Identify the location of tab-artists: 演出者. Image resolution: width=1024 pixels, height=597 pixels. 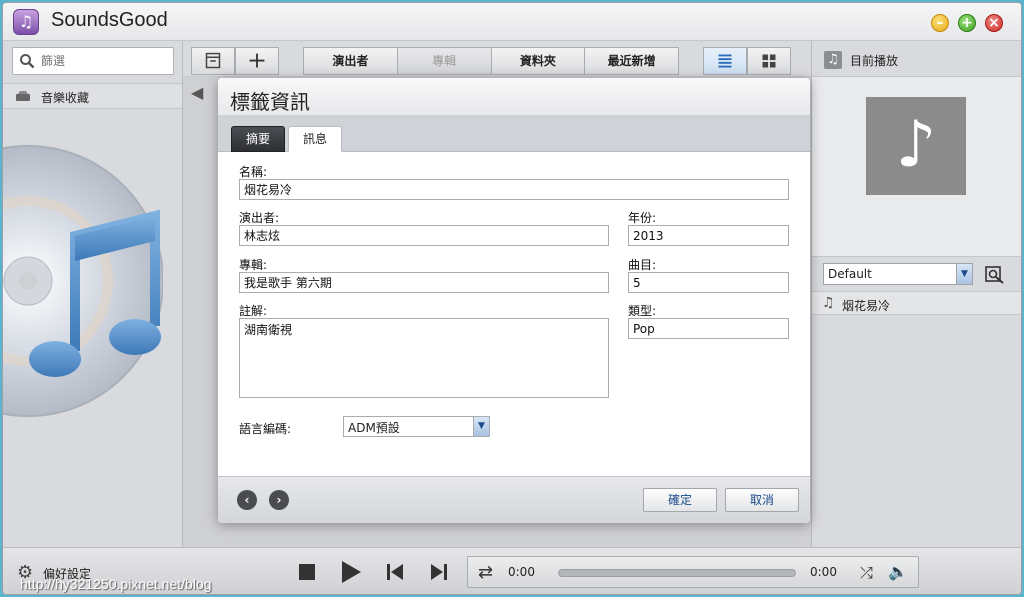
(351, 61).